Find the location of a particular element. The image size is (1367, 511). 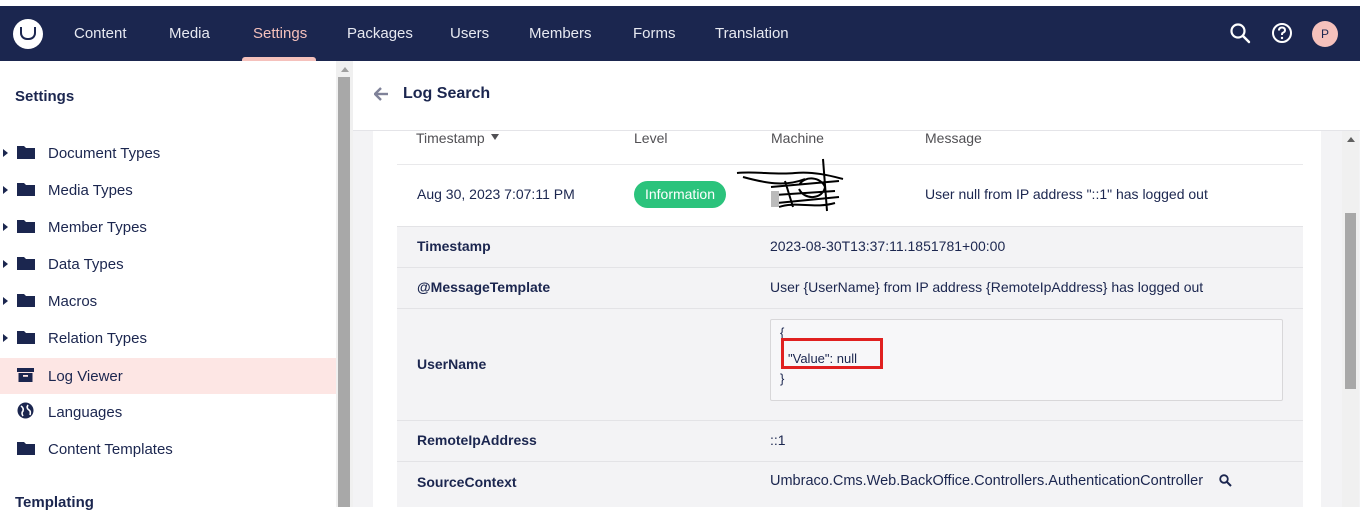

archive-icon is located at coordinates (25, 376).